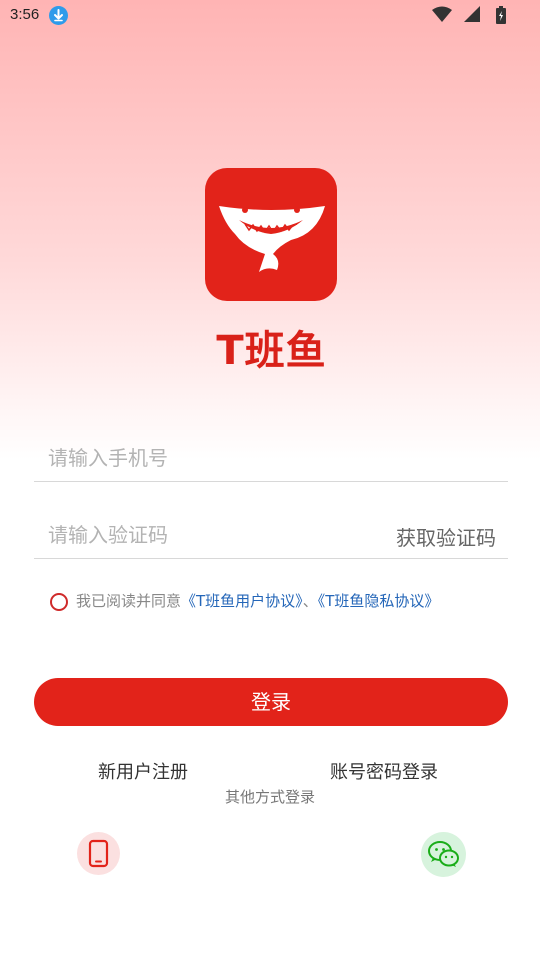 The width and height of the screenshot is (540, 960). What do you see at coordinates (269, 797) in the screenshot?
I see `other-methods-label: 其他方式登录` at bounding box center [269, 797].